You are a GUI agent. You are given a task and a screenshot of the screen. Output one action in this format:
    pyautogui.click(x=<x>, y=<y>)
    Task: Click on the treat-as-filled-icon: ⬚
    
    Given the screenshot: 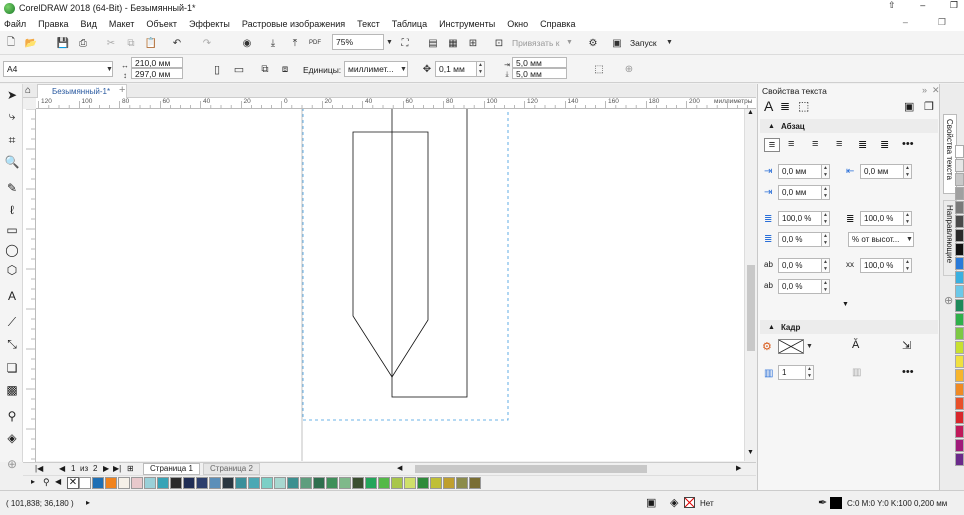 What is the action you would take?
    pyautogui.click(x=599, y=69)
    